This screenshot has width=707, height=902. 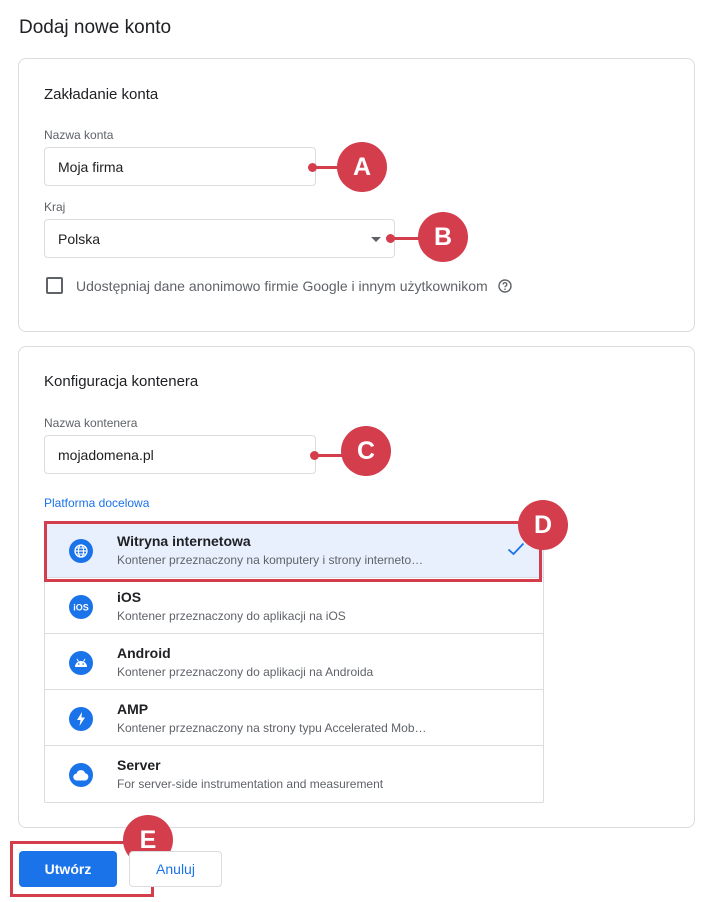 I want to click on svg-text: iOS, so click(x=81, y=608).